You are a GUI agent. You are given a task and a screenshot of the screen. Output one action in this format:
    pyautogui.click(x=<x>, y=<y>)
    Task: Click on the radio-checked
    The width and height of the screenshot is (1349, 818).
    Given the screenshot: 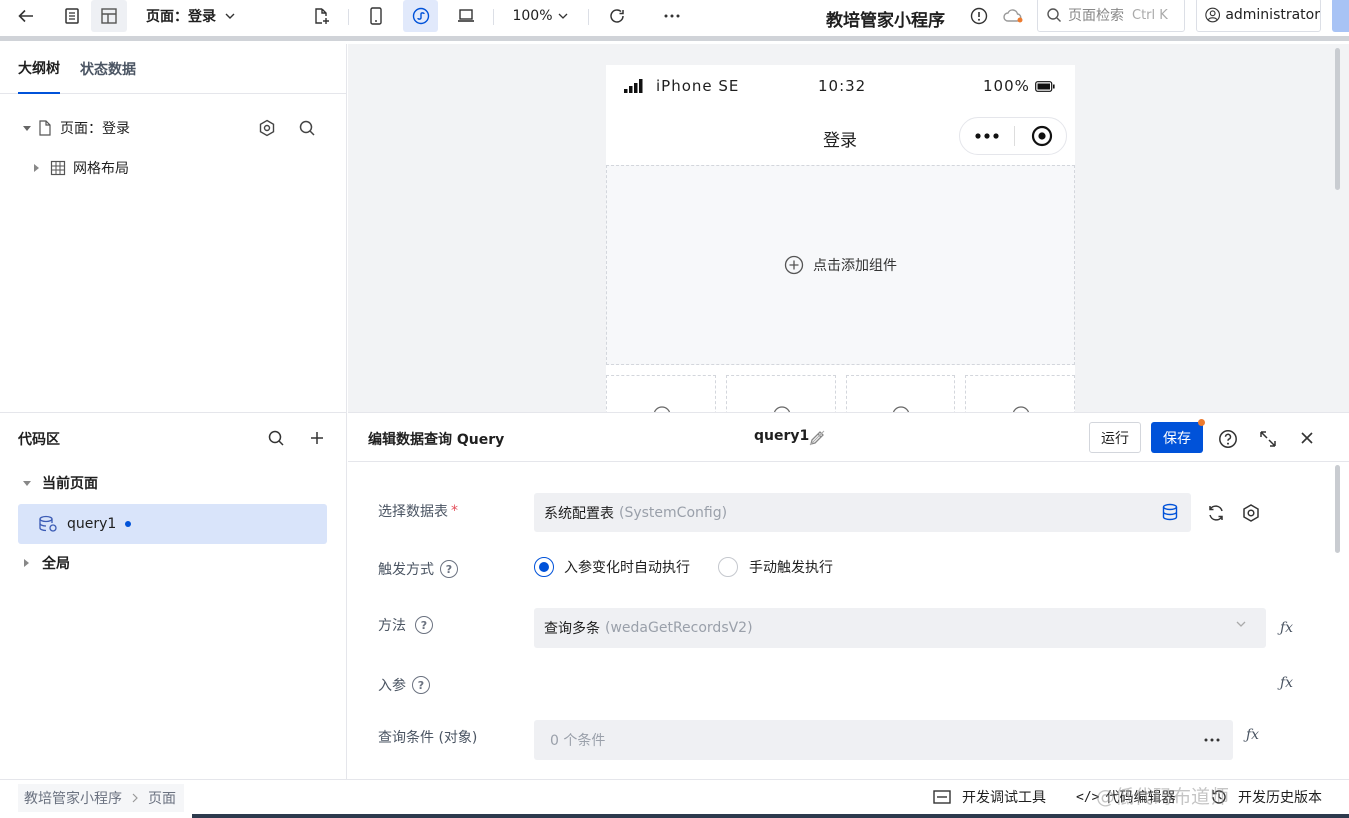 What is the action you would take?
    pyautogui.click(x=544, y=567)
    